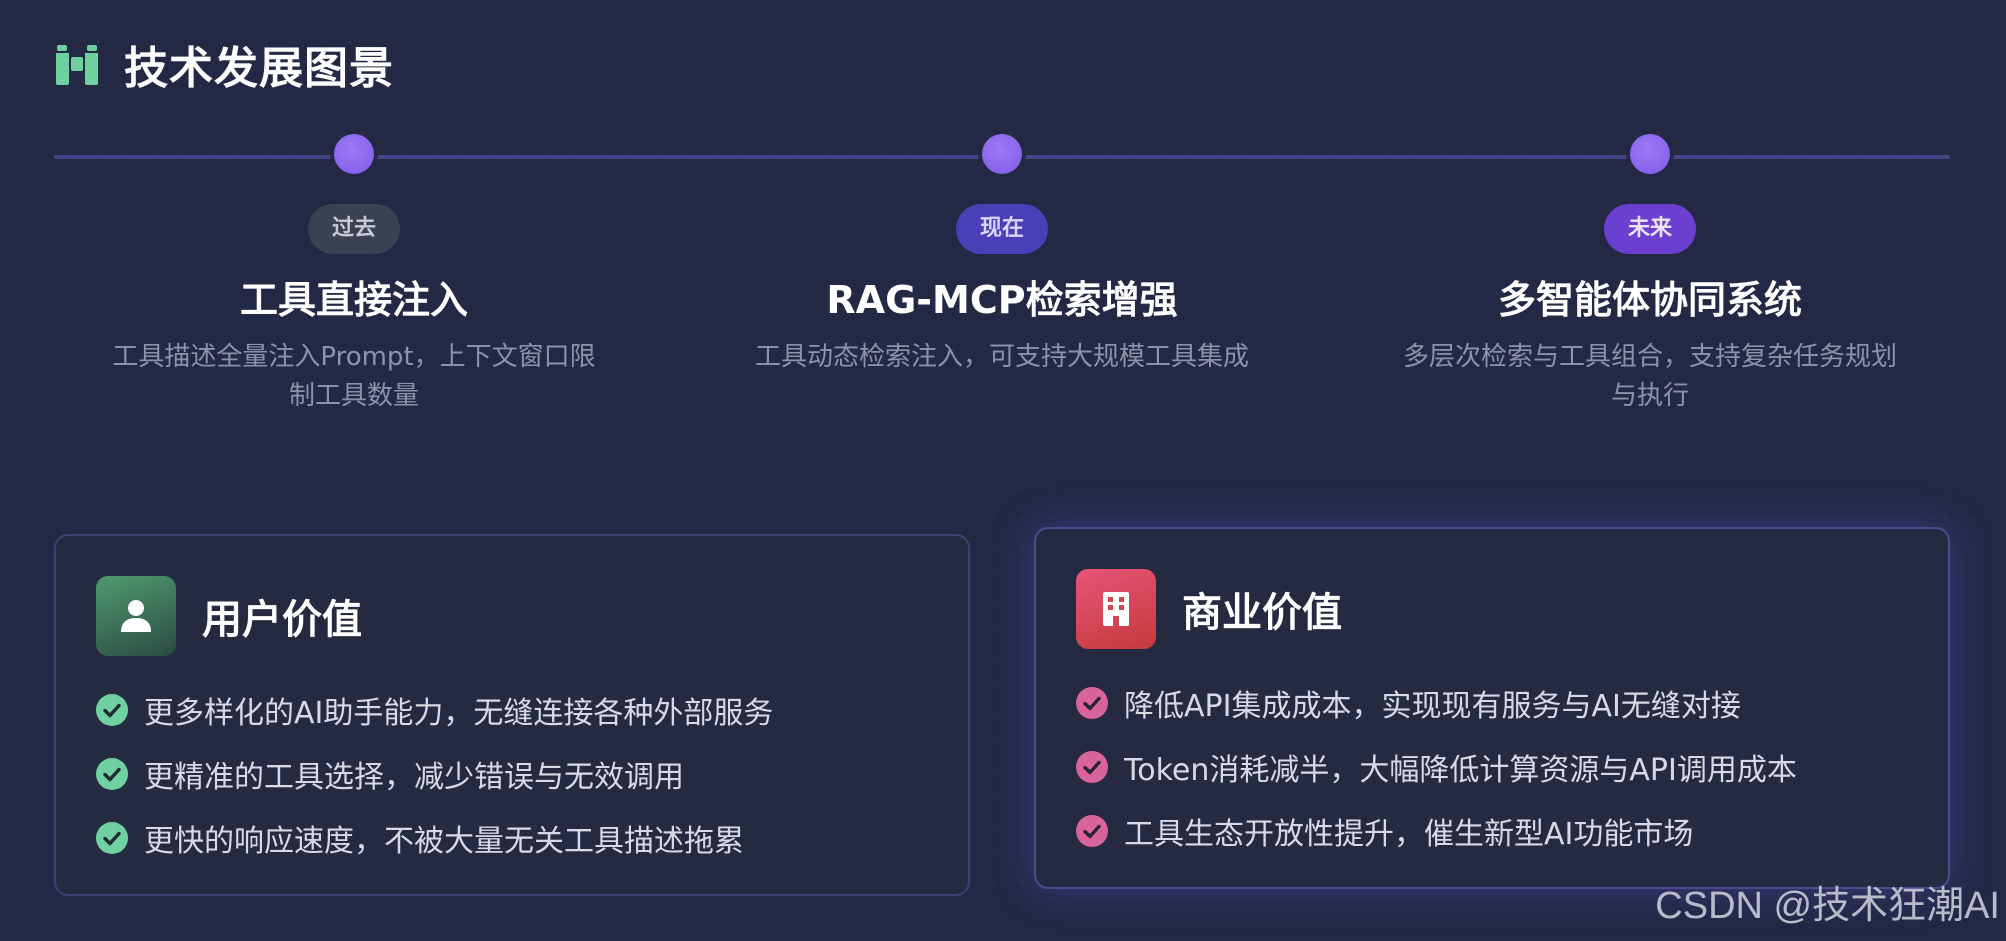 This screenshot has height=941, width=2006. I want to click on stage-badge-now: 现在, so click(1001, 229).